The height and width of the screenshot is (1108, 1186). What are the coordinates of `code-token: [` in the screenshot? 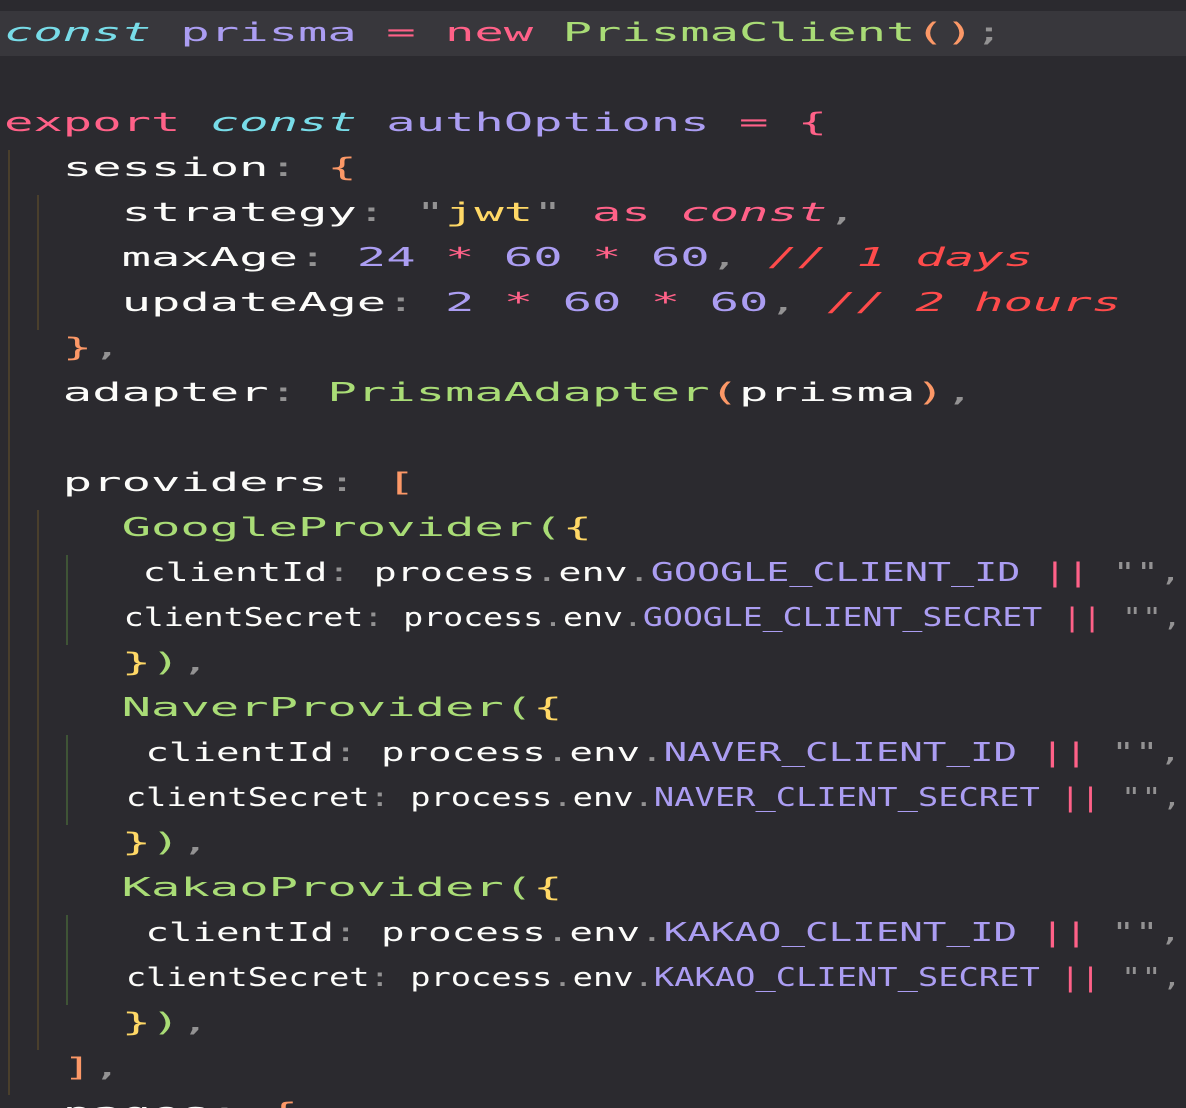 It's located at (401, 483).